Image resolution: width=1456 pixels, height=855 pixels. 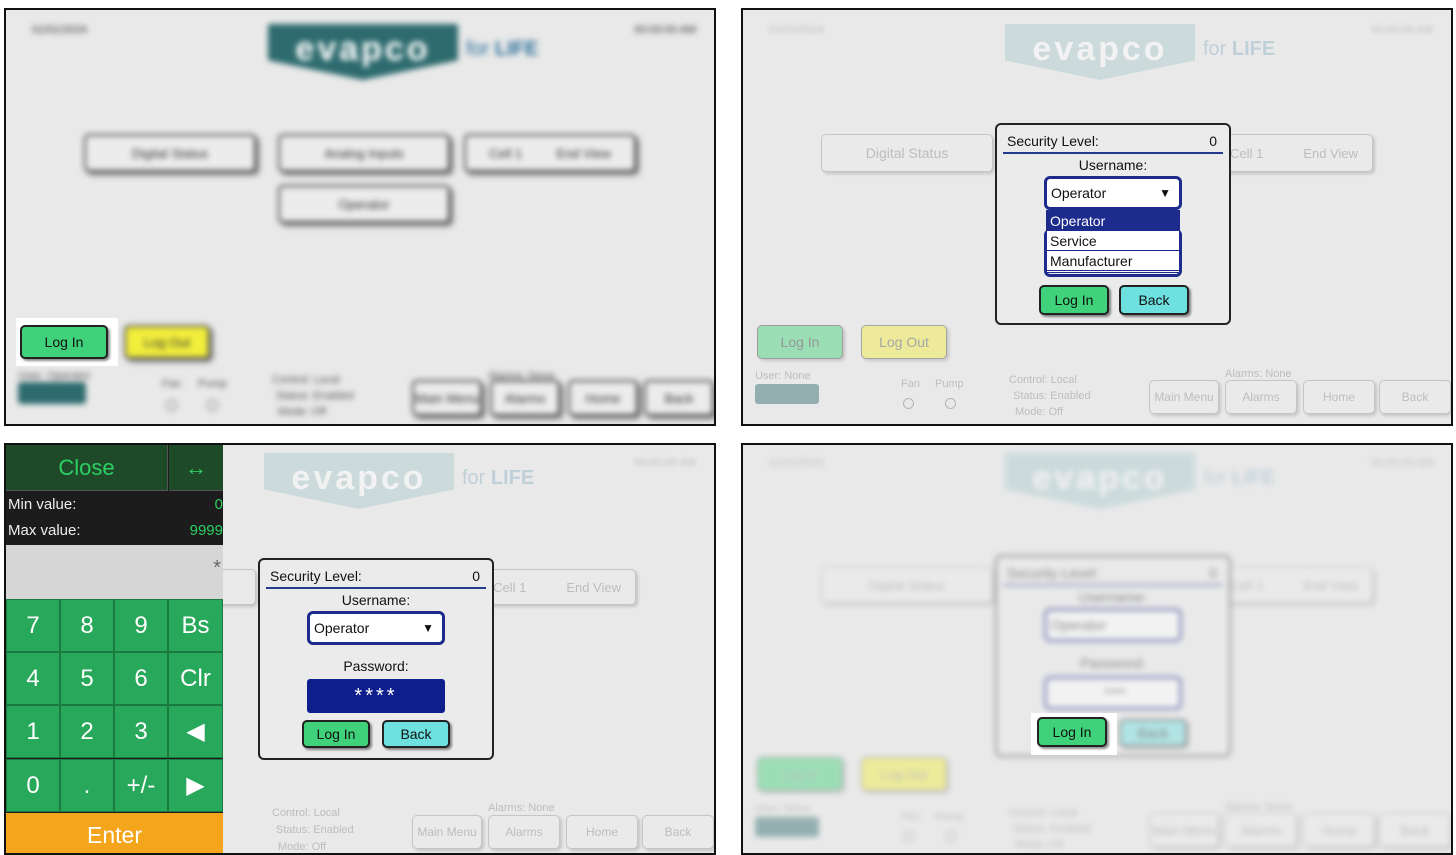 What do you see at coordinates (141, 731) in the screenshot?
I see `key-3: 3` at bounding box center [141, 731].